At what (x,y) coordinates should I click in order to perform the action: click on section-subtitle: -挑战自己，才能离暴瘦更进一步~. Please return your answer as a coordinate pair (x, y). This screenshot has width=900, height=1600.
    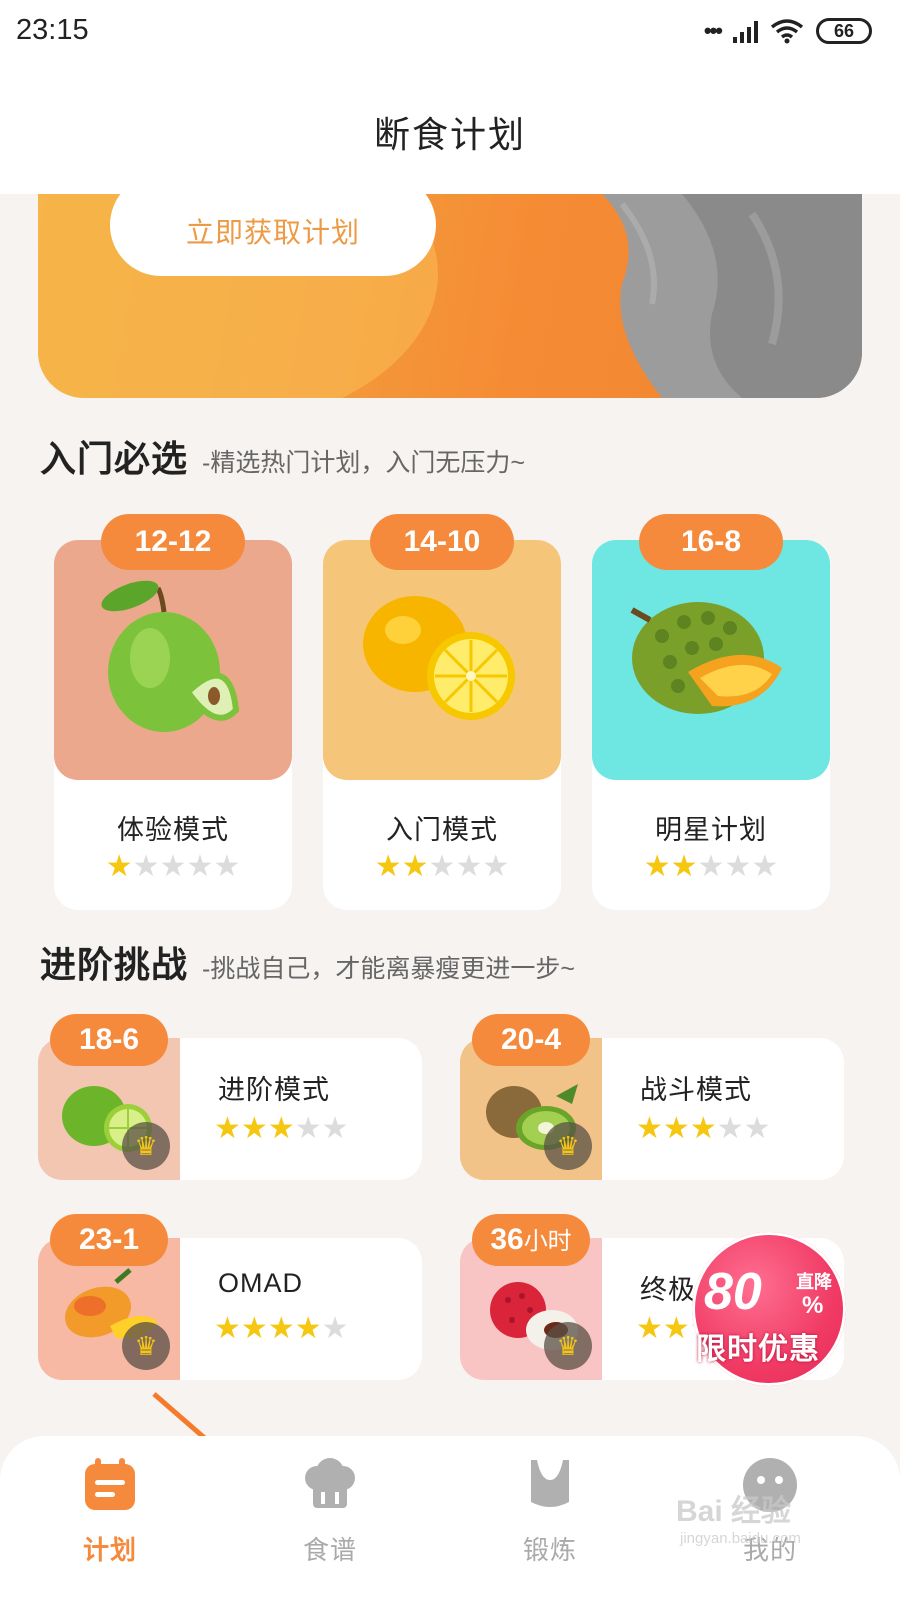
    Looking at the image, I should click on (388, 969).